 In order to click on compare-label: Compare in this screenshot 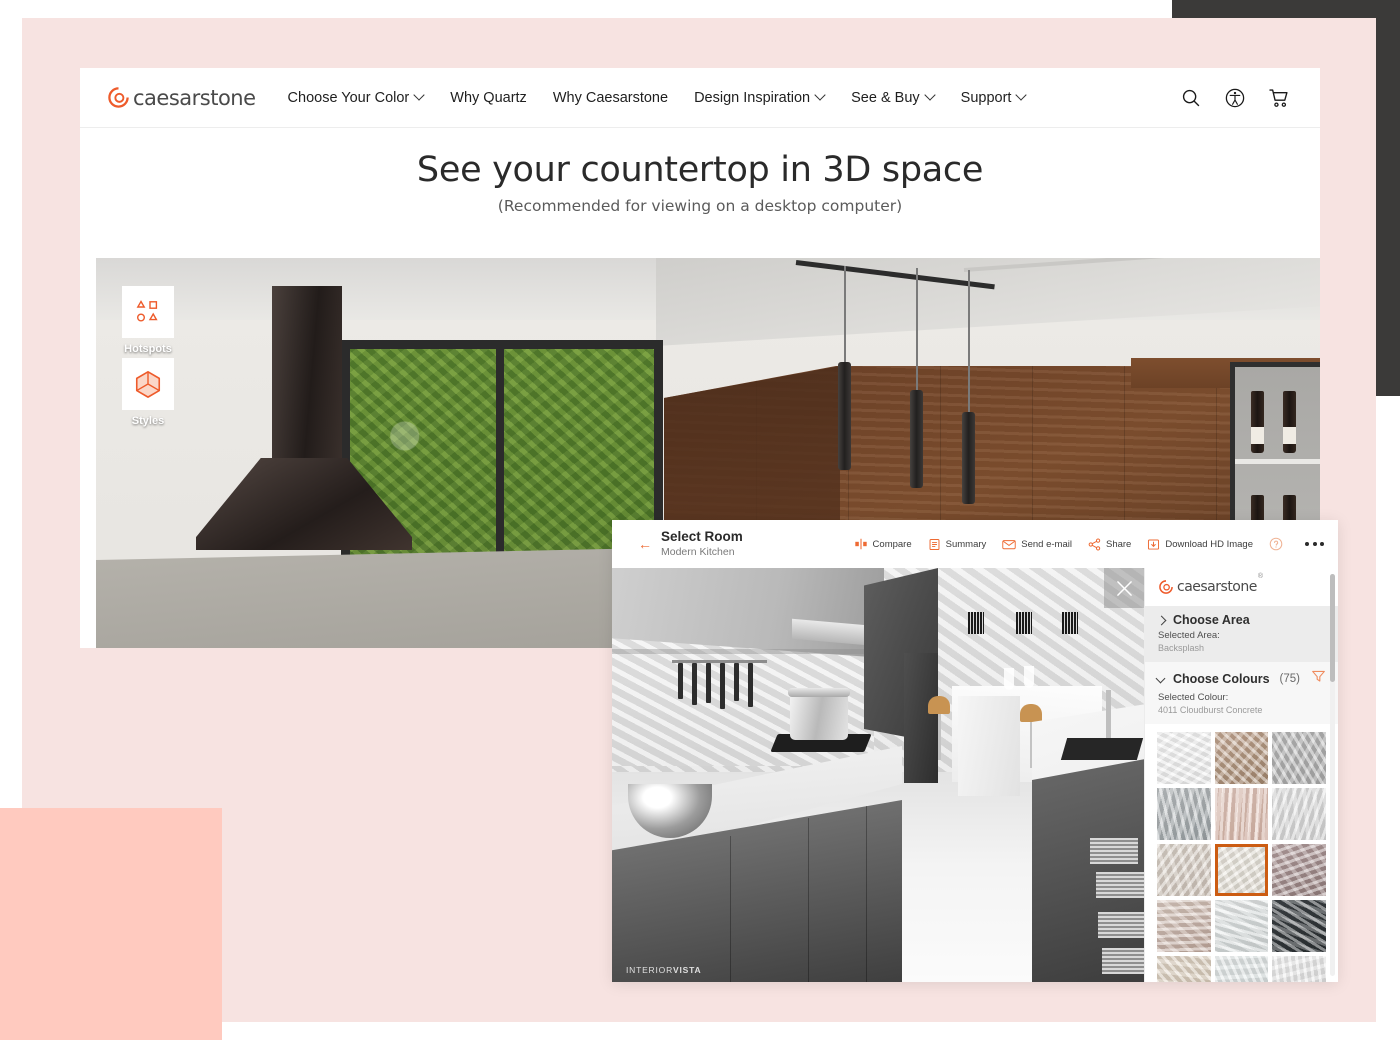, I will do `click(892, 544)`.